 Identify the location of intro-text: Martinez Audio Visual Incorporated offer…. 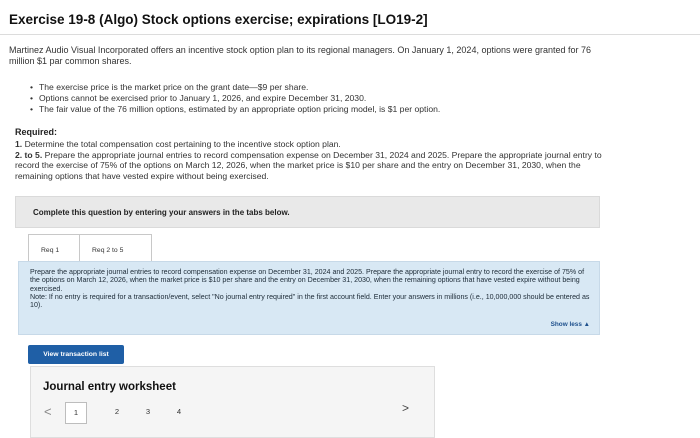
(300, 55).